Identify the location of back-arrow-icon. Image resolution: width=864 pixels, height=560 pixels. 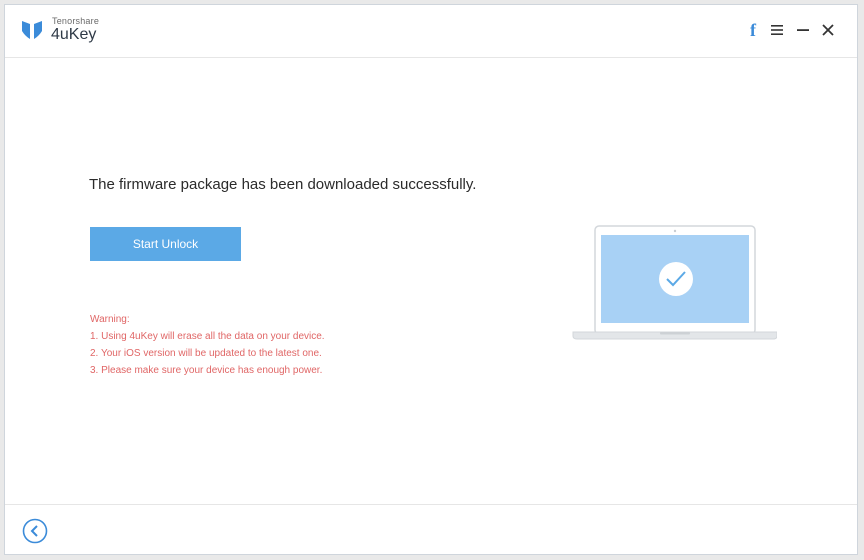
(35, 531).